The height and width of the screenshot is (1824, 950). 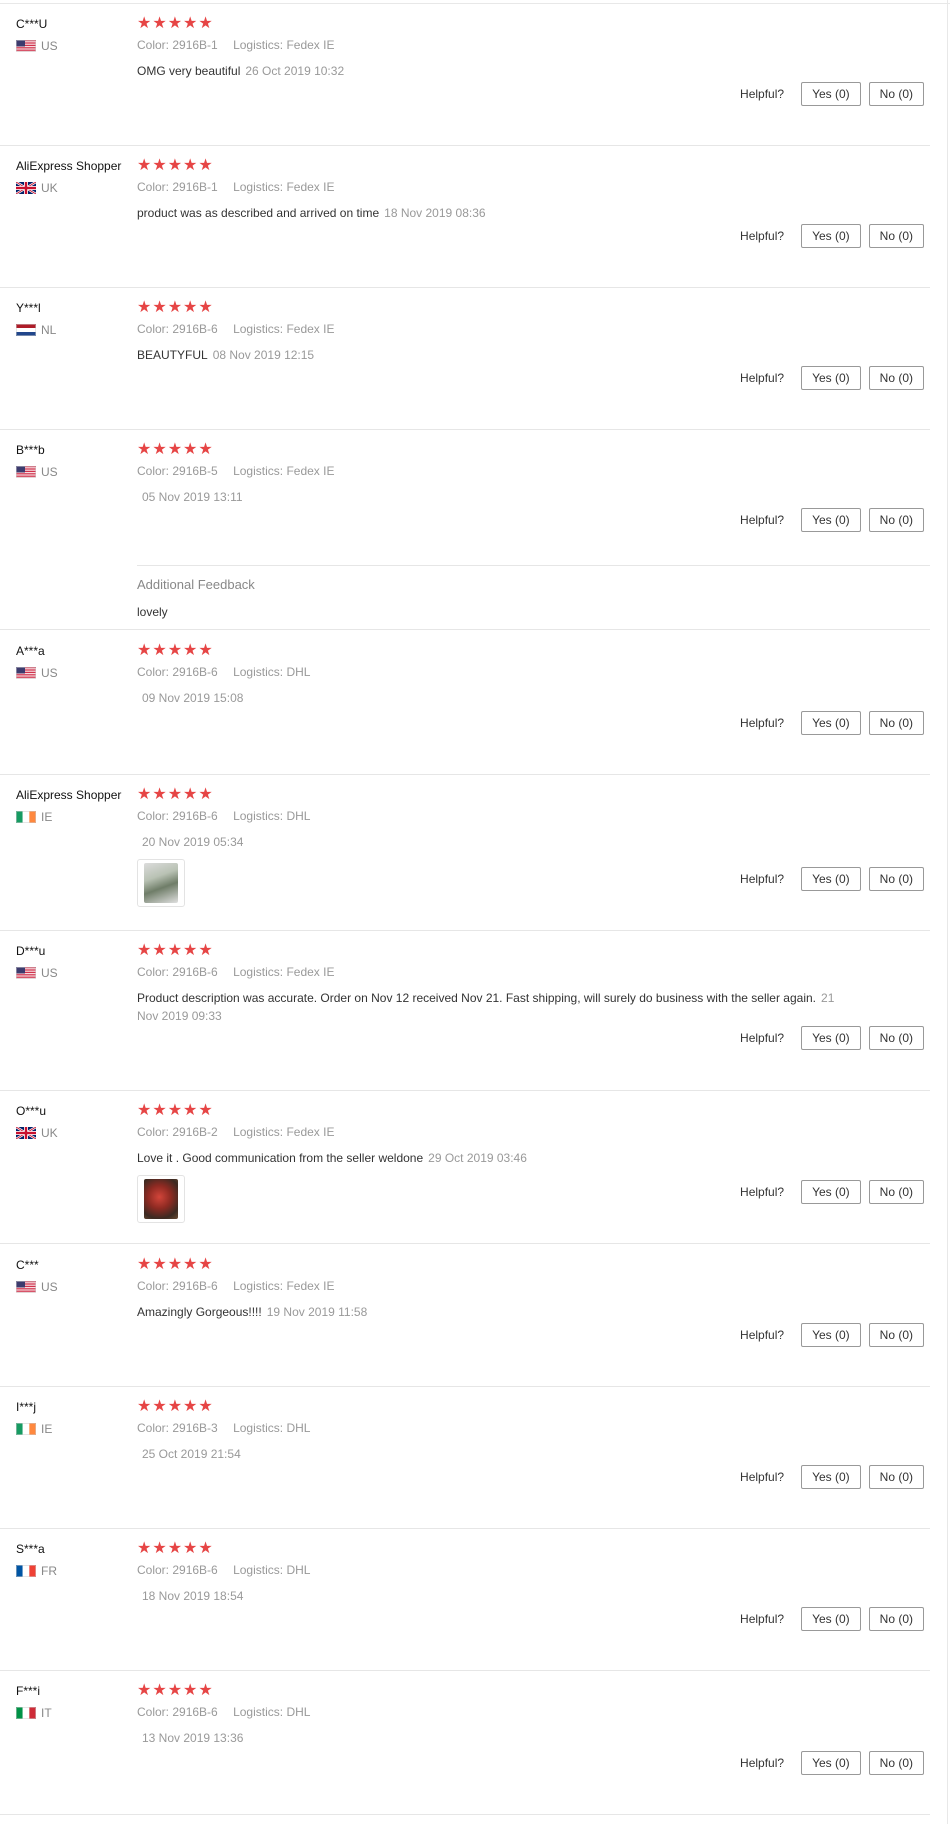 What do you see at coordinates (487, 842) in the screenshot?
I see `review-text-block: 20 Nov 2019 05:34` at bounding box center [487, 842].